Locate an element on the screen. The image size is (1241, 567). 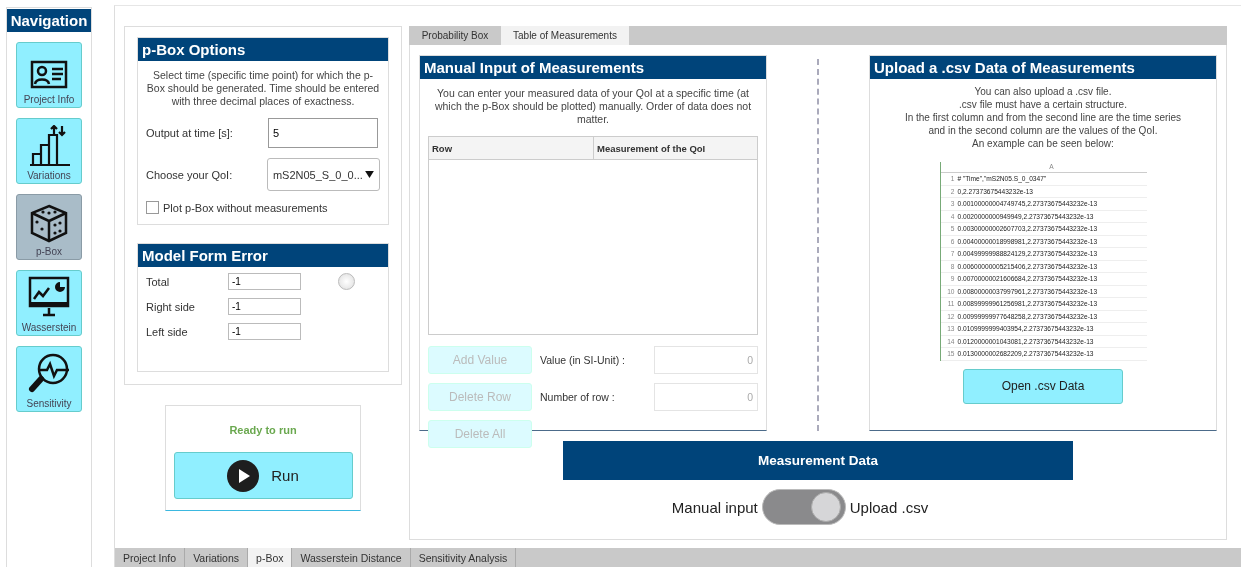
toggle-switch is located at coordinates (803, 507).